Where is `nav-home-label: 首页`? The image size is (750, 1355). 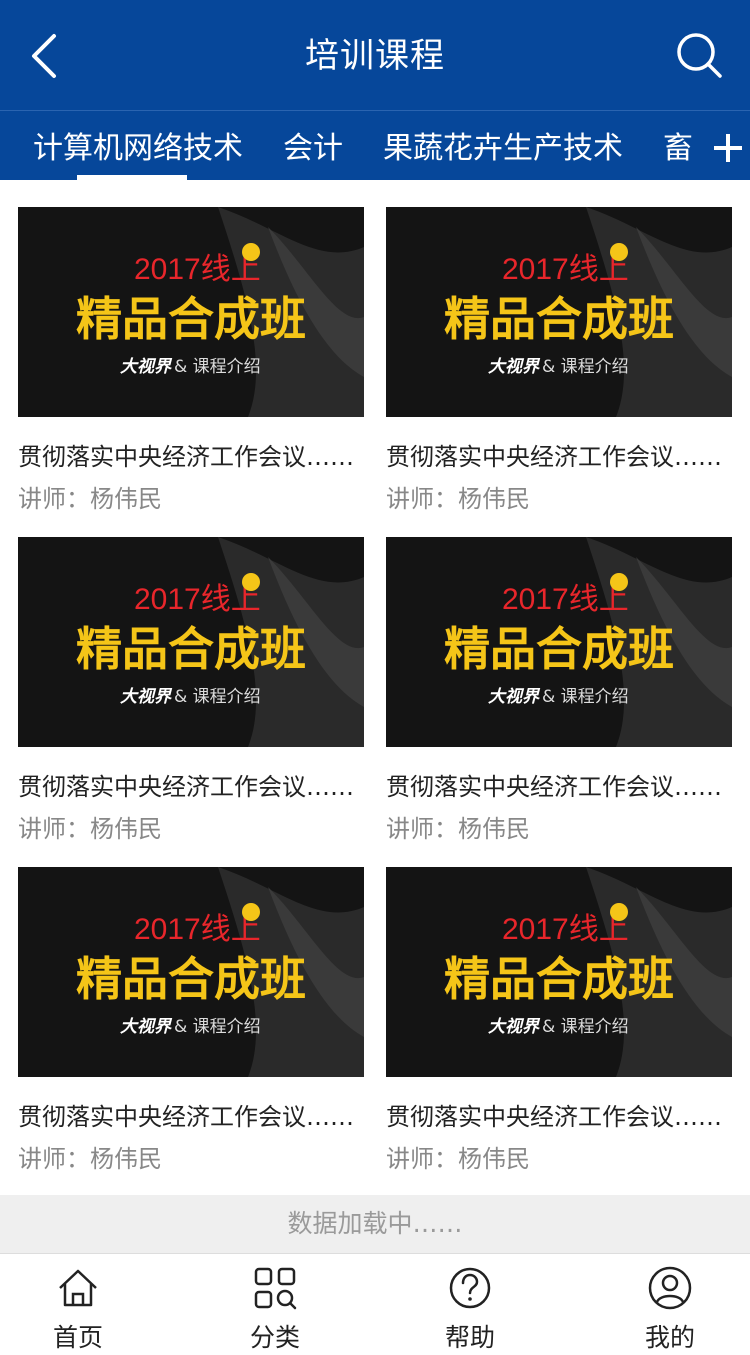 nav-home-label: 首页 is located at coordinates (77, 1337).